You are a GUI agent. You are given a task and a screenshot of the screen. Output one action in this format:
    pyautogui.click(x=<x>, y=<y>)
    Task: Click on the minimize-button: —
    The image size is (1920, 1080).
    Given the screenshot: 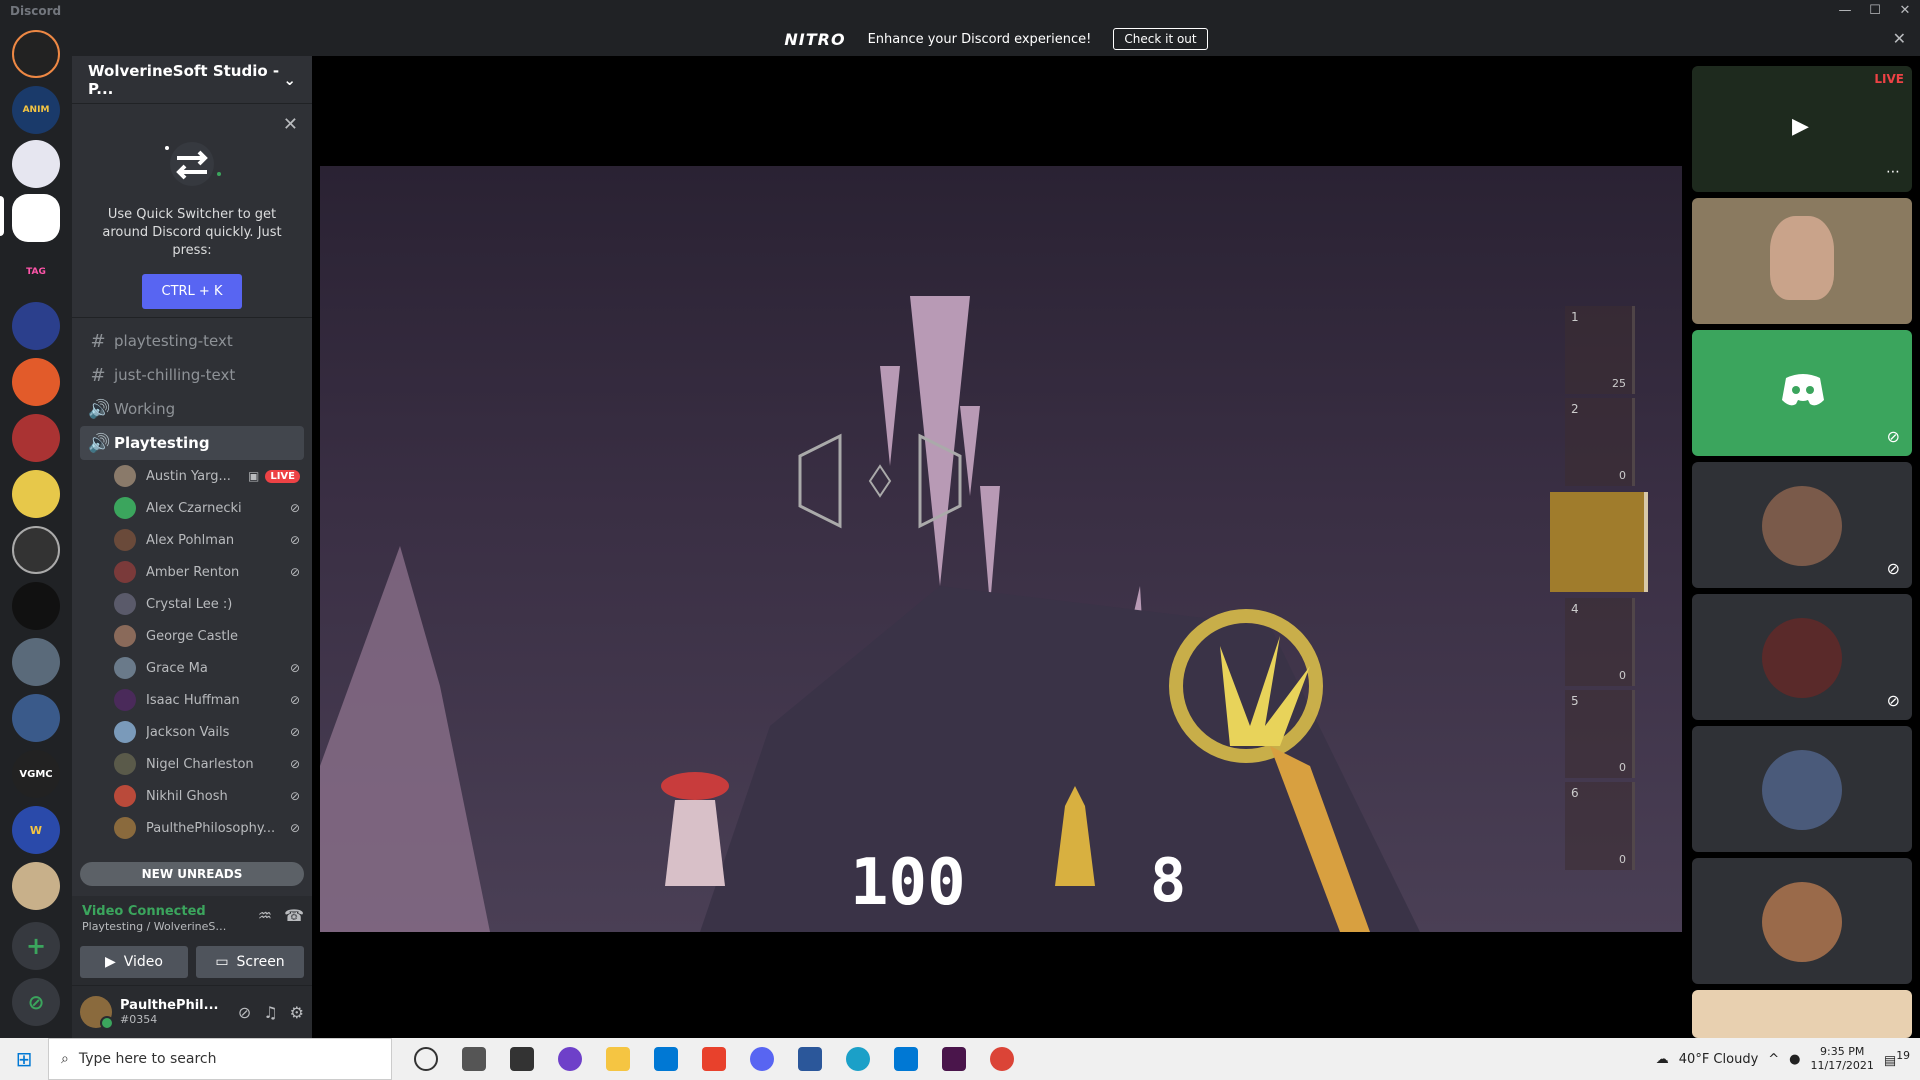 What is the action you would take?
    pyautogui.click(x=1845, y=11)
    